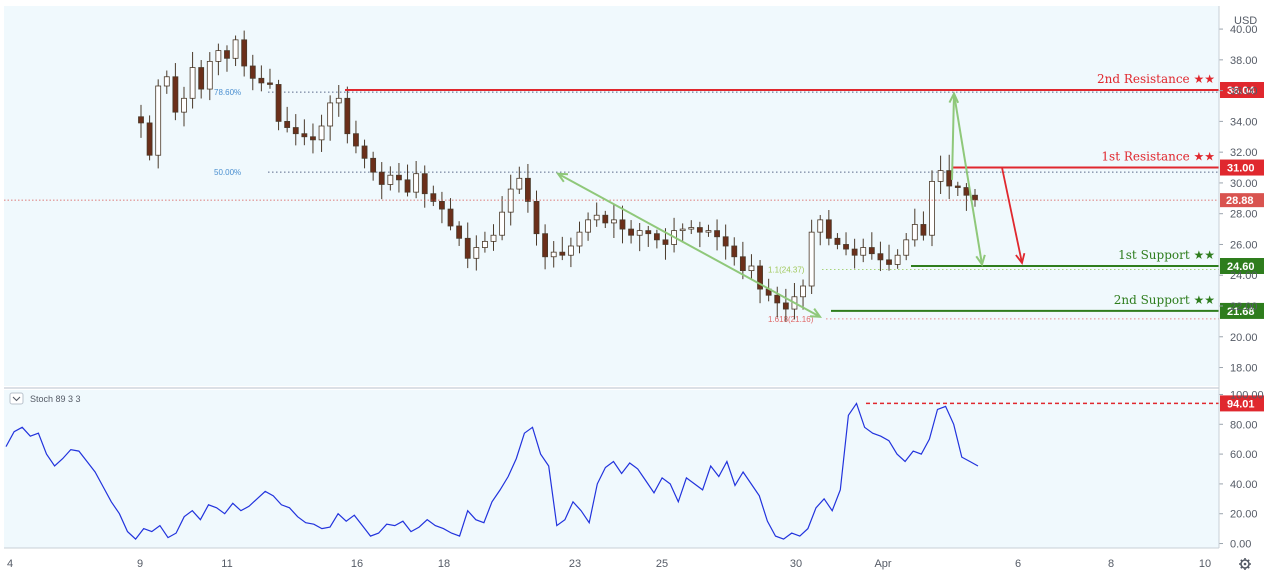 This screenshot has height=582, width=1264. What do you see at coordinates (16, 398) in the screenshot?
I see `collapse-button` at bounding box center [16, 398].